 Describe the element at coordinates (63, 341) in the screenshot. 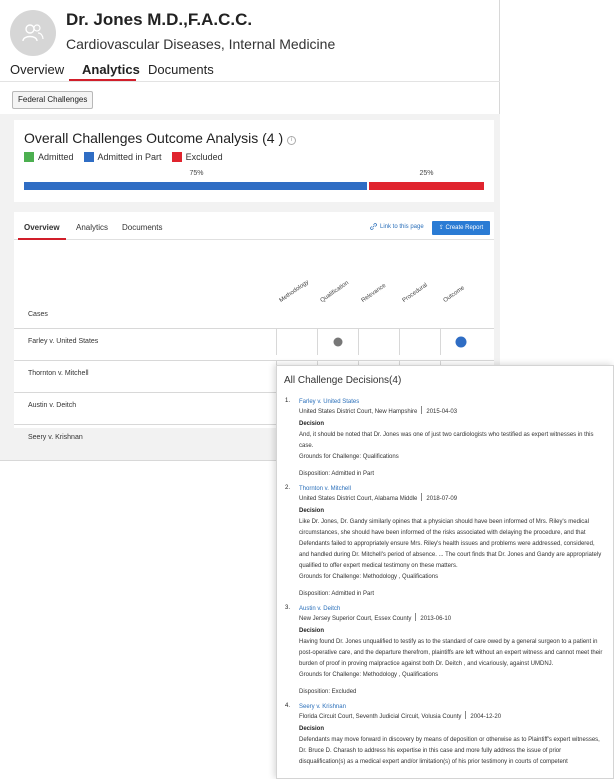

I see `case-name: Farley v. United States` at that location.